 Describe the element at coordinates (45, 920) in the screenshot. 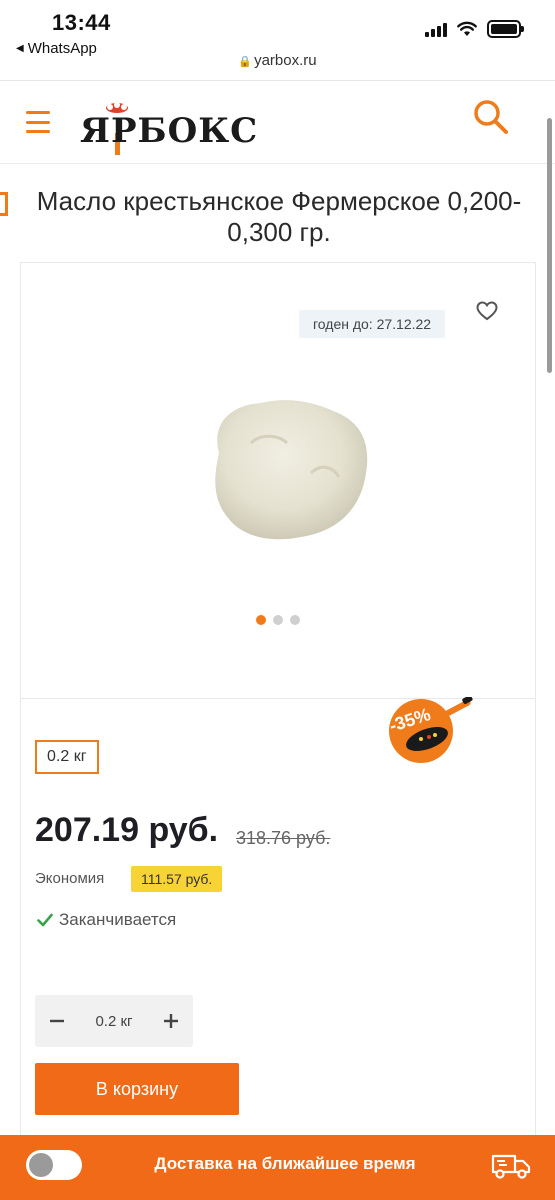

I see `check-icon` at that location.